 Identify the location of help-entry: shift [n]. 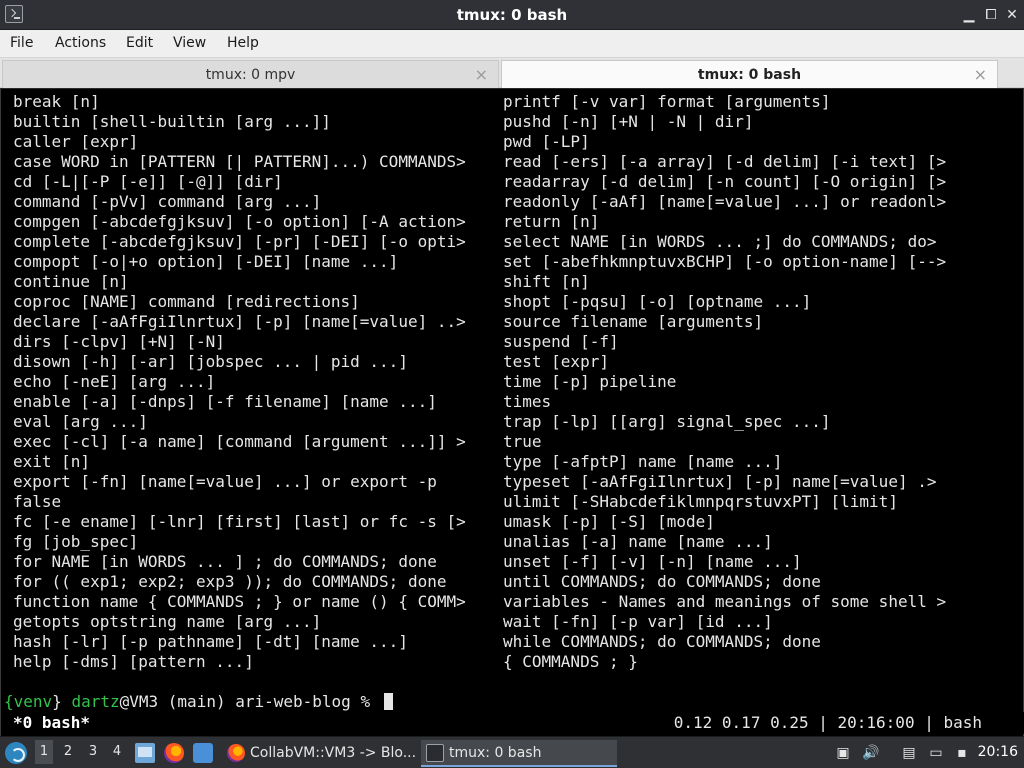
(546, 281).